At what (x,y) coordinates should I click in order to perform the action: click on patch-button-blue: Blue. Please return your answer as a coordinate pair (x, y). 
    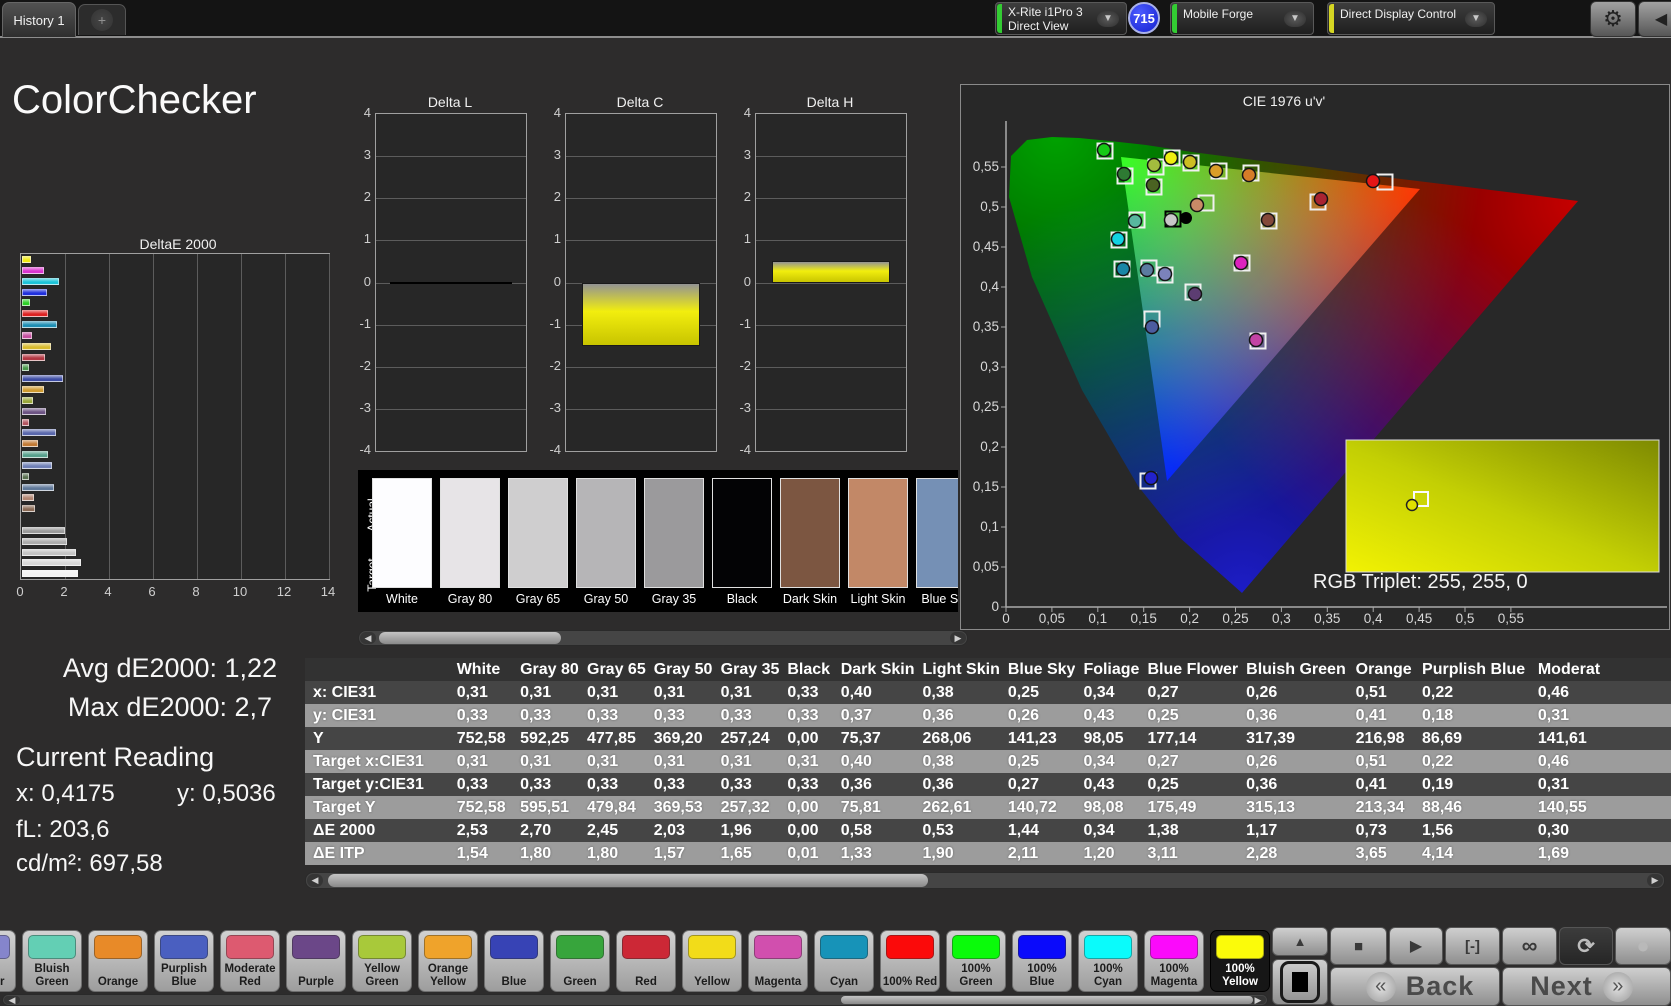
    Looking at the image, I should click on (514, 961).